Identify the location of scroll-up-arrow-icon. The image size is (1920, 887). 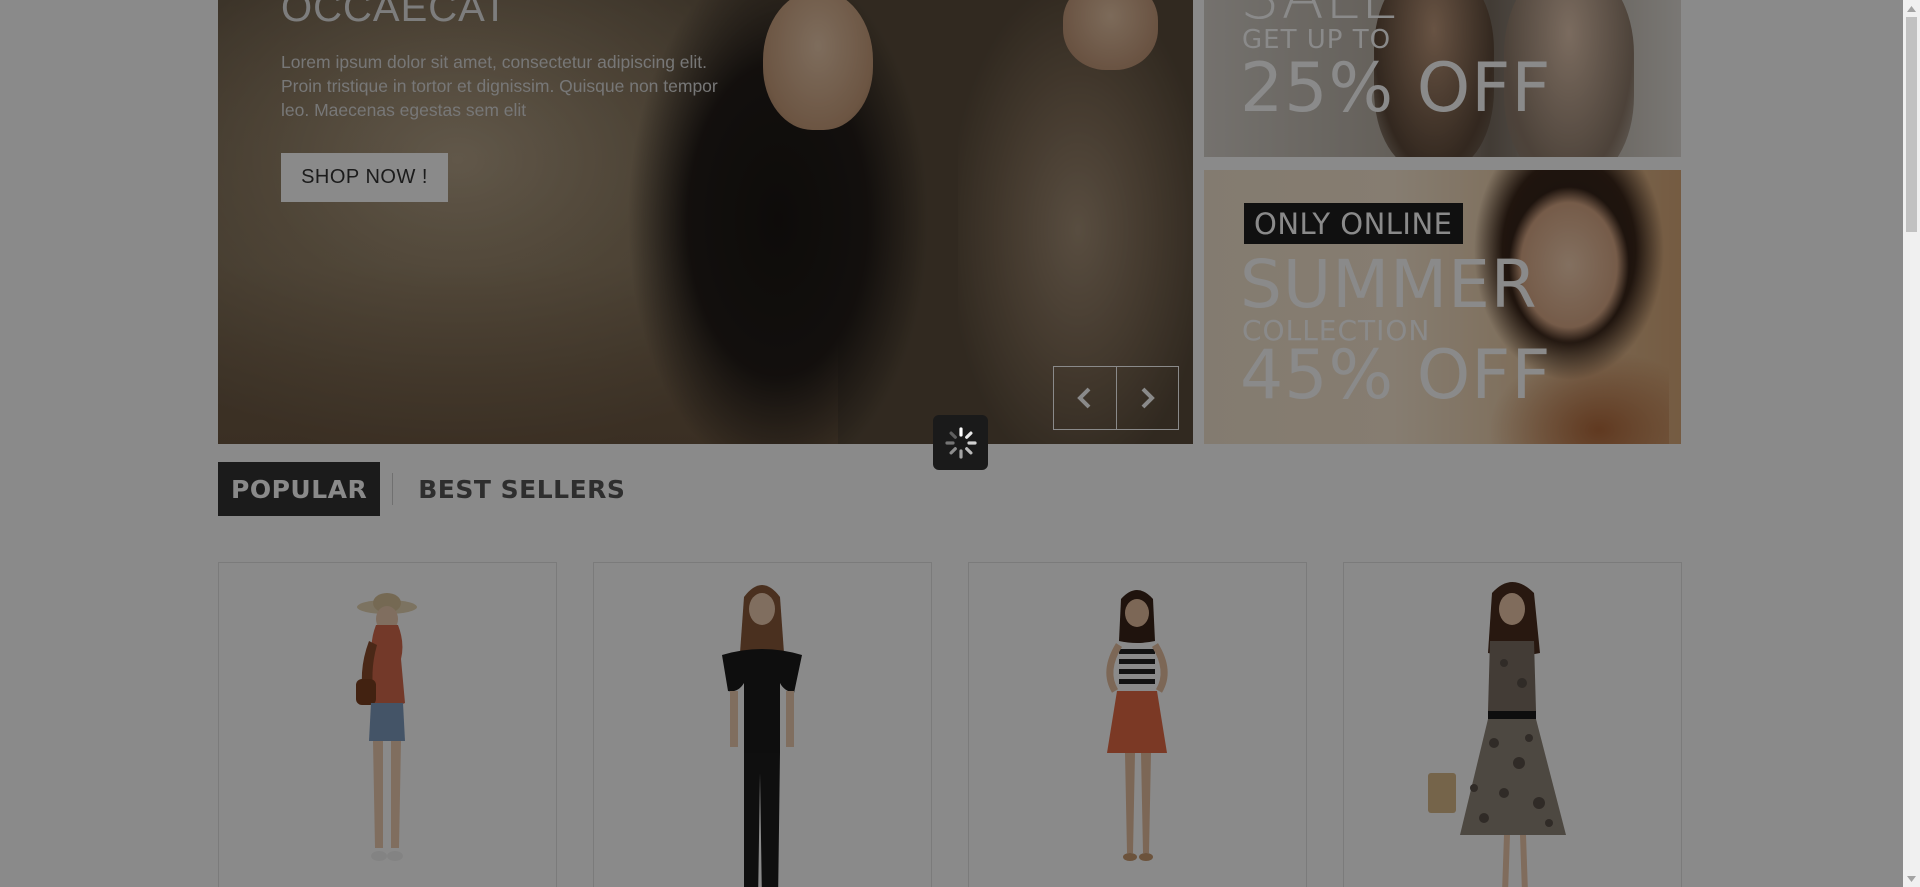
(1911, 8).